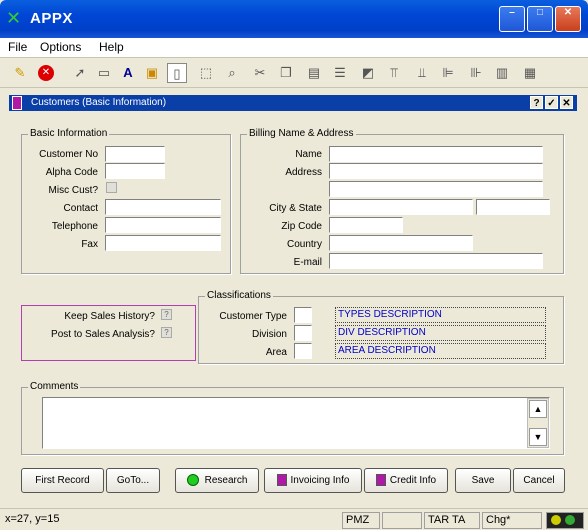 This screenshot has width=588, height=530. I want to click on email-field, so click(436, 261).